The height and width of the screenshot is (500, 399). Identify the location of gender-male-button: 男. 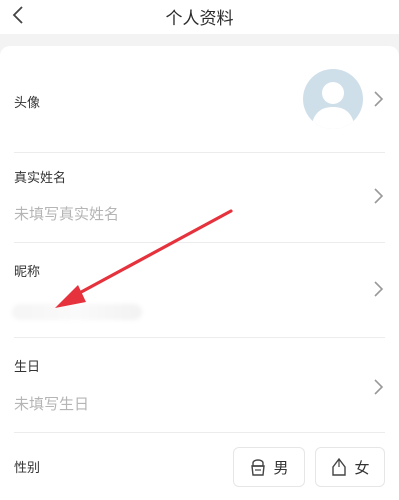
(269, 467).